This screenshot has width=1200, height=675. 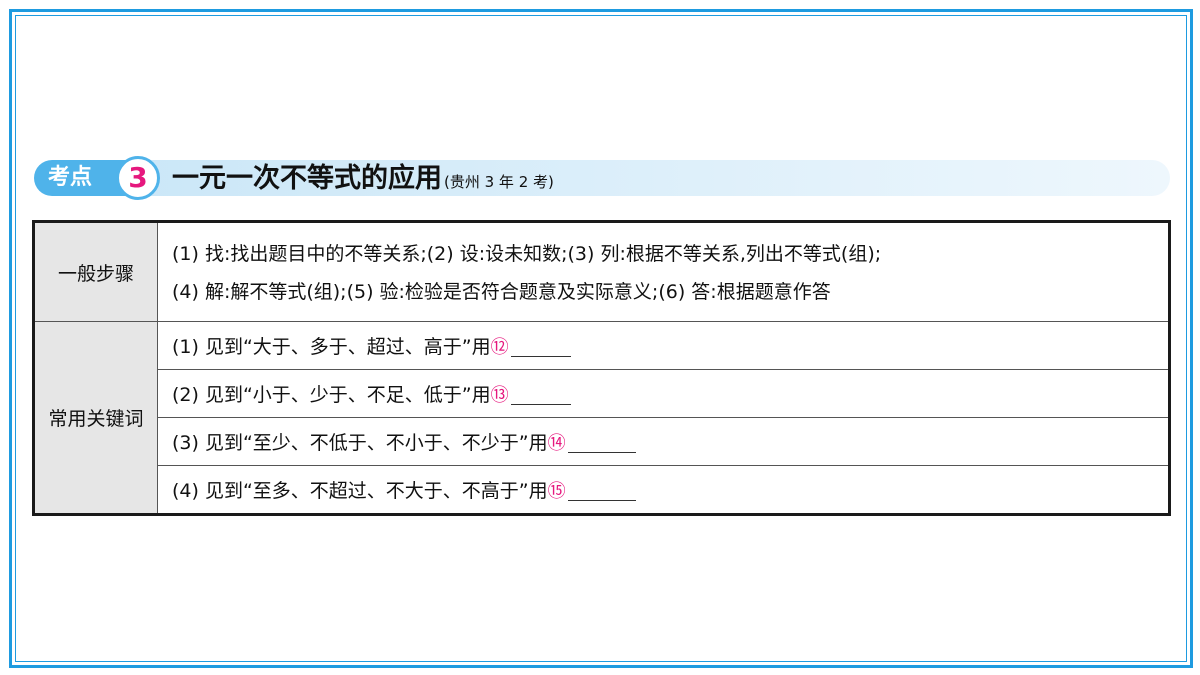 I want to click on keyword-cell-2: (2) 见到“小于、少于、不足、低于”用⑬, so click(x=663, y=393).